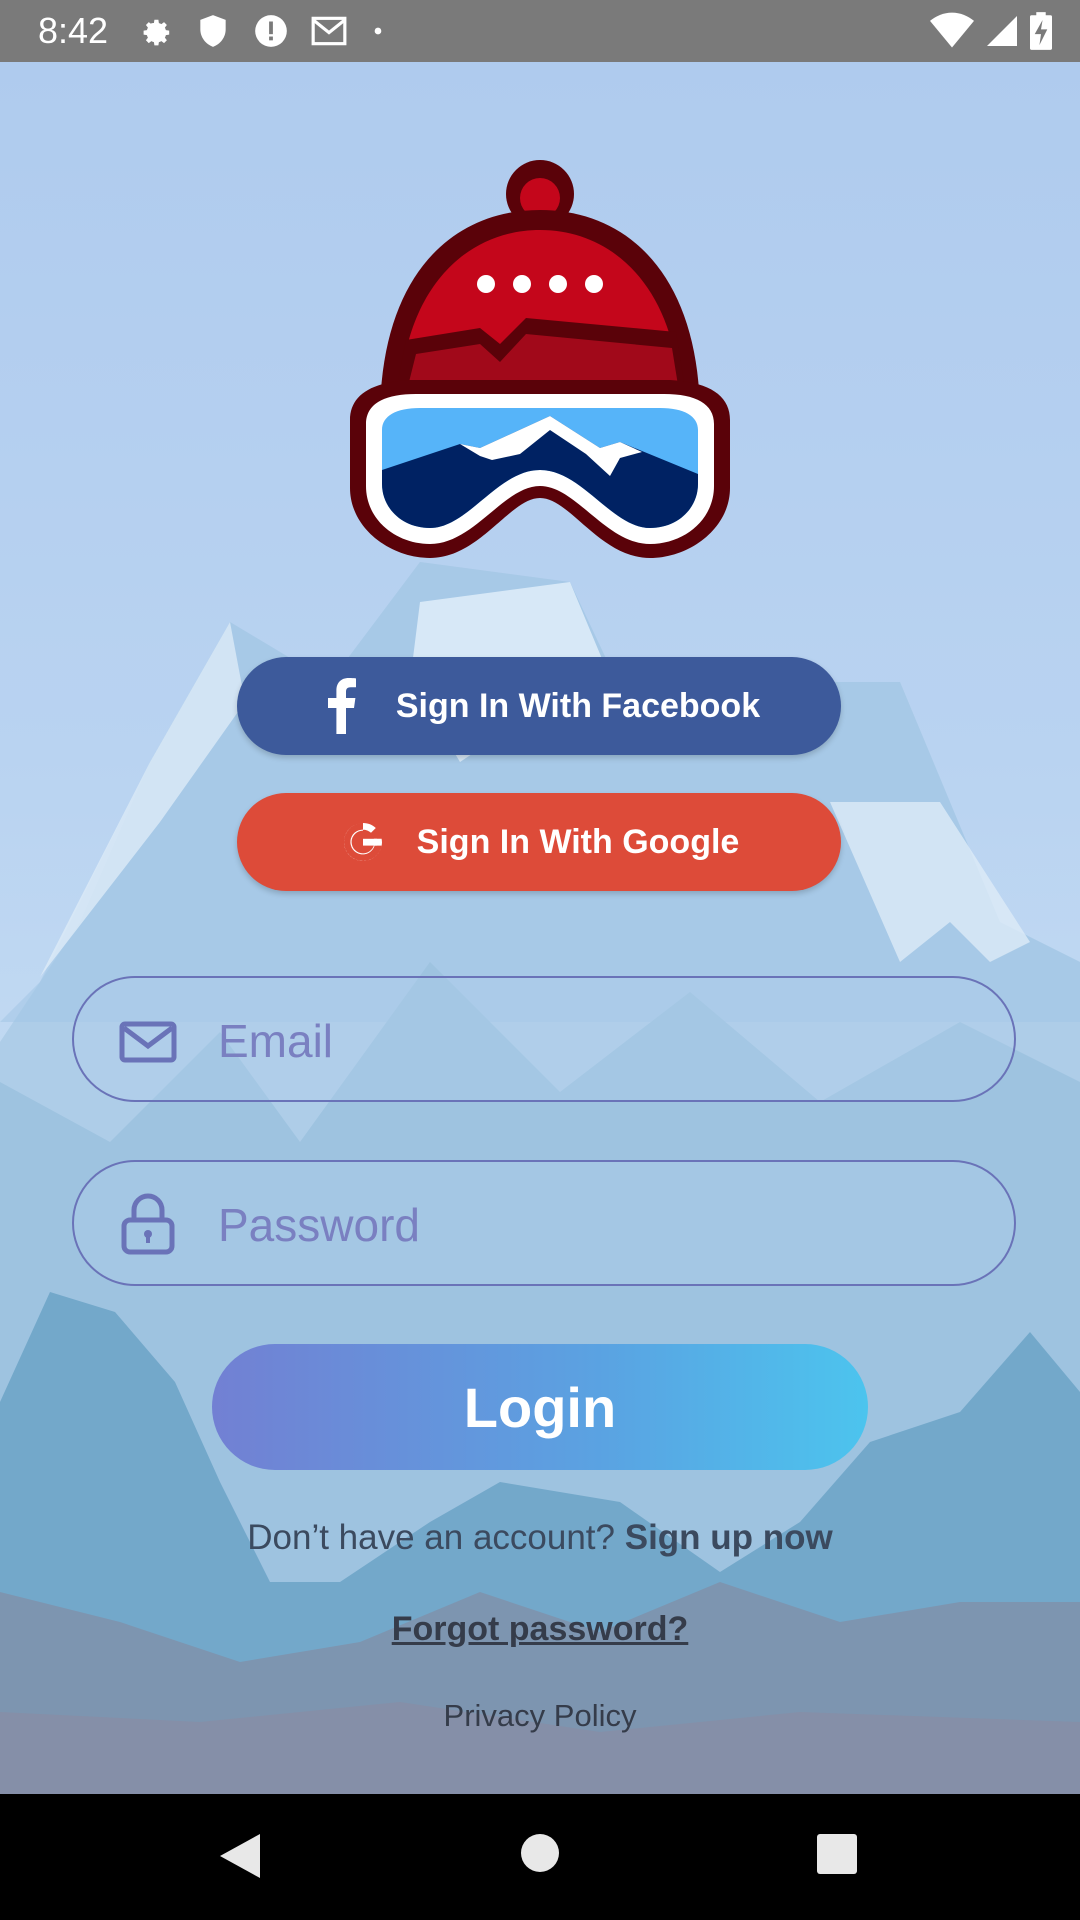  Describe the element at coordinates (341, 706) in the screenshot. I see `facebook-icon` at that location.